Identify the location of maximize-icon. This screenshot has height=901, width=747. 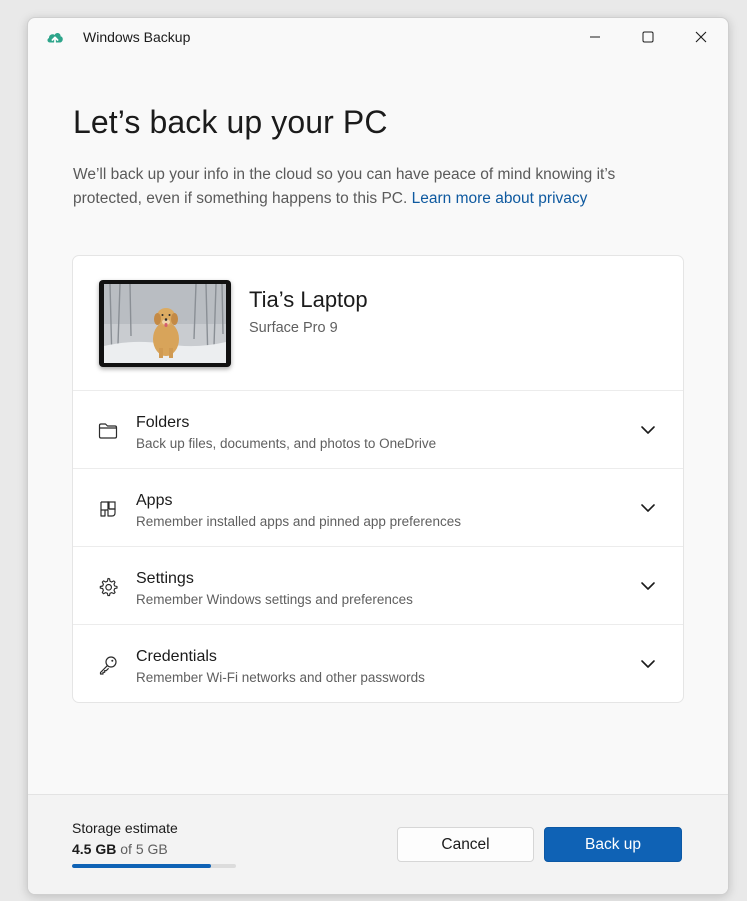
(648, 37).